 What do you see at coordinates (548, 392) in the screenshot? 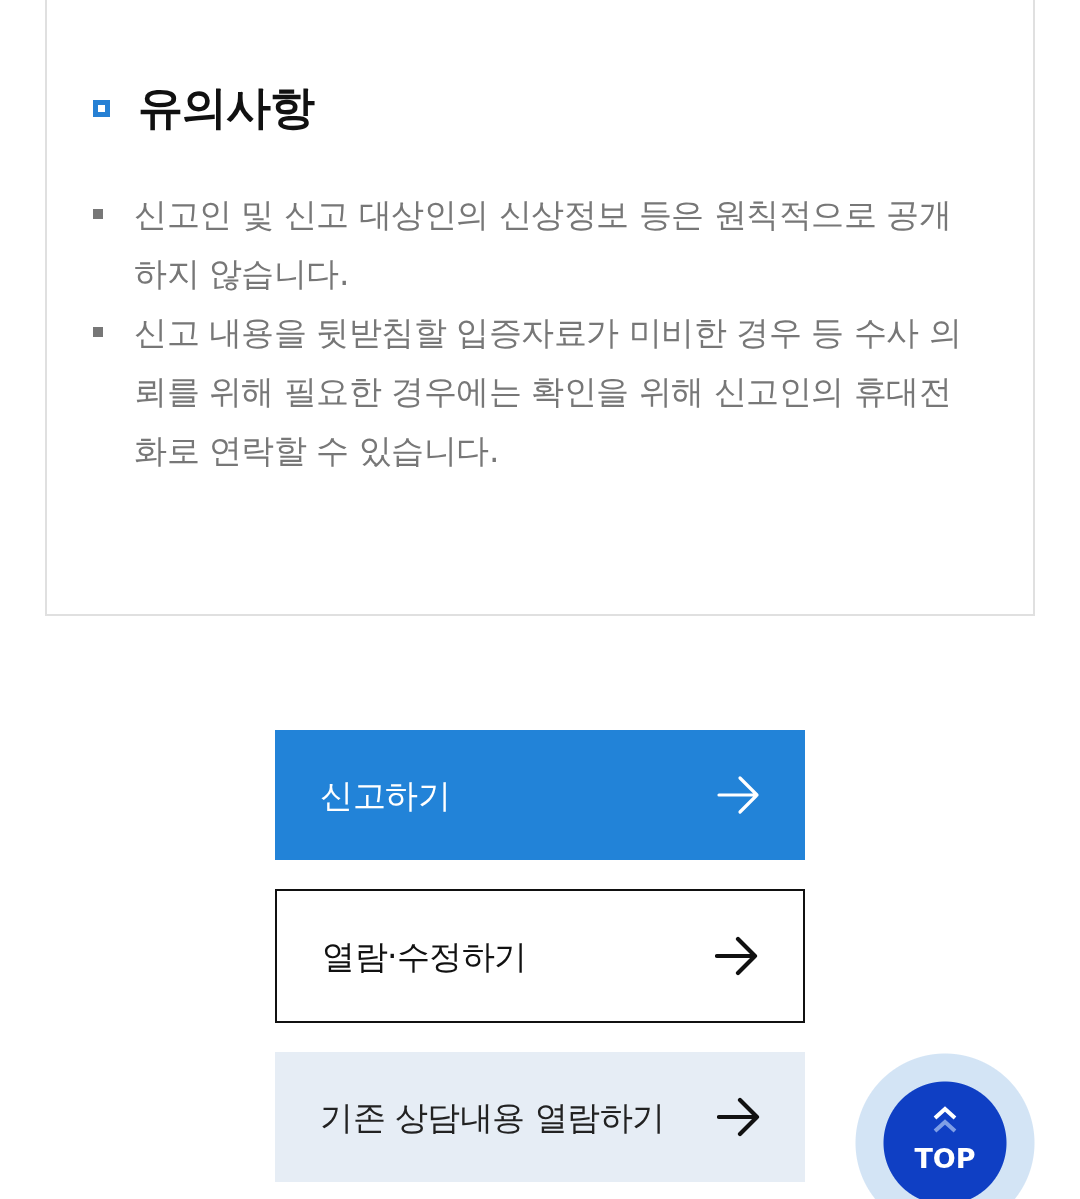
I see `notice-text: 신고 내용을 뒷받침할 입증자료가 미비한 경우 등 수사 의뢰를 위해 필요한 경우에는 확인을 위해 신고인의 휴대전화로 연락할 수 있습니다.` at bounding box center [548, 392].